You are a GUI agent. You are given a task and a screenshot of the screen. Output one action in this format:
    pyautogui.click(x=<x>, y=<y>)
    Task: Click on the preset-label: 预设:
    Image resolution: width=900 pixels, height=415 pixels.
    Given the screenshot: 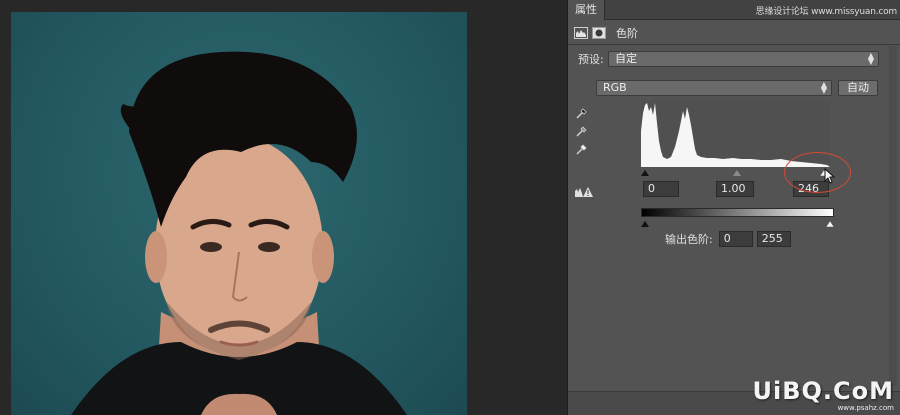 What is the action you would take?
    pyautogui.click(x=591, y=59)
    